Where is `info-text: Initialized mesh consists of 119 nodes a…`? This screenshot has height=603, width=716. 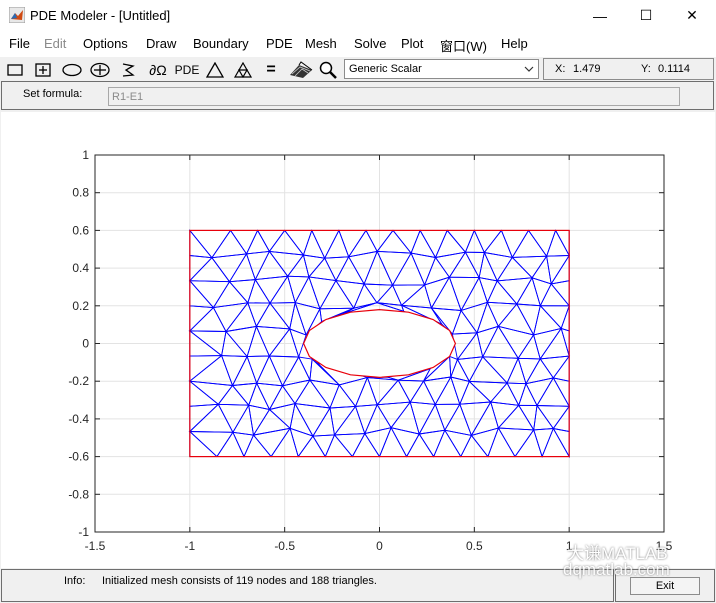
info-text: Initialized mesh consists of 119 nodes a… is located at coordinates (239, 581).